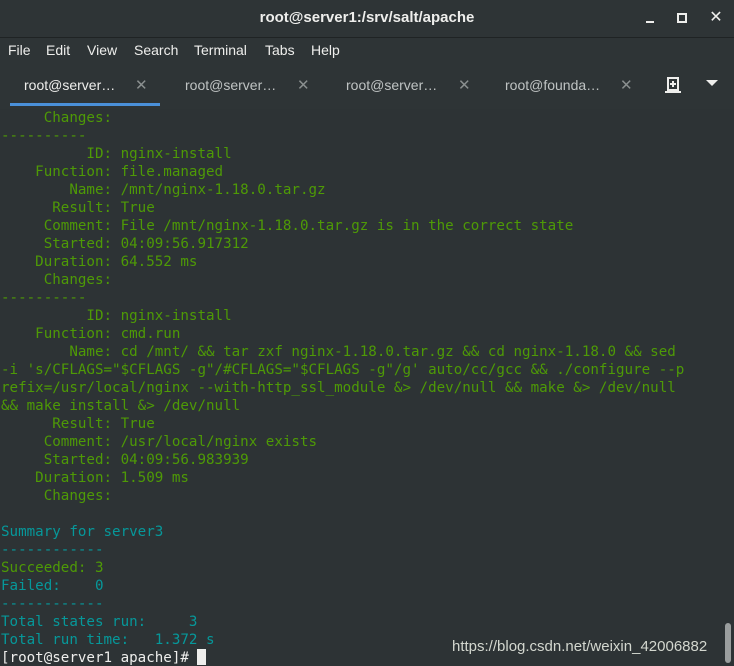 The width and height of the screenshot is (734, 666). I want to click on menu-bar: File Edit View Search Terminal Tabs Help, so click(367, 51).